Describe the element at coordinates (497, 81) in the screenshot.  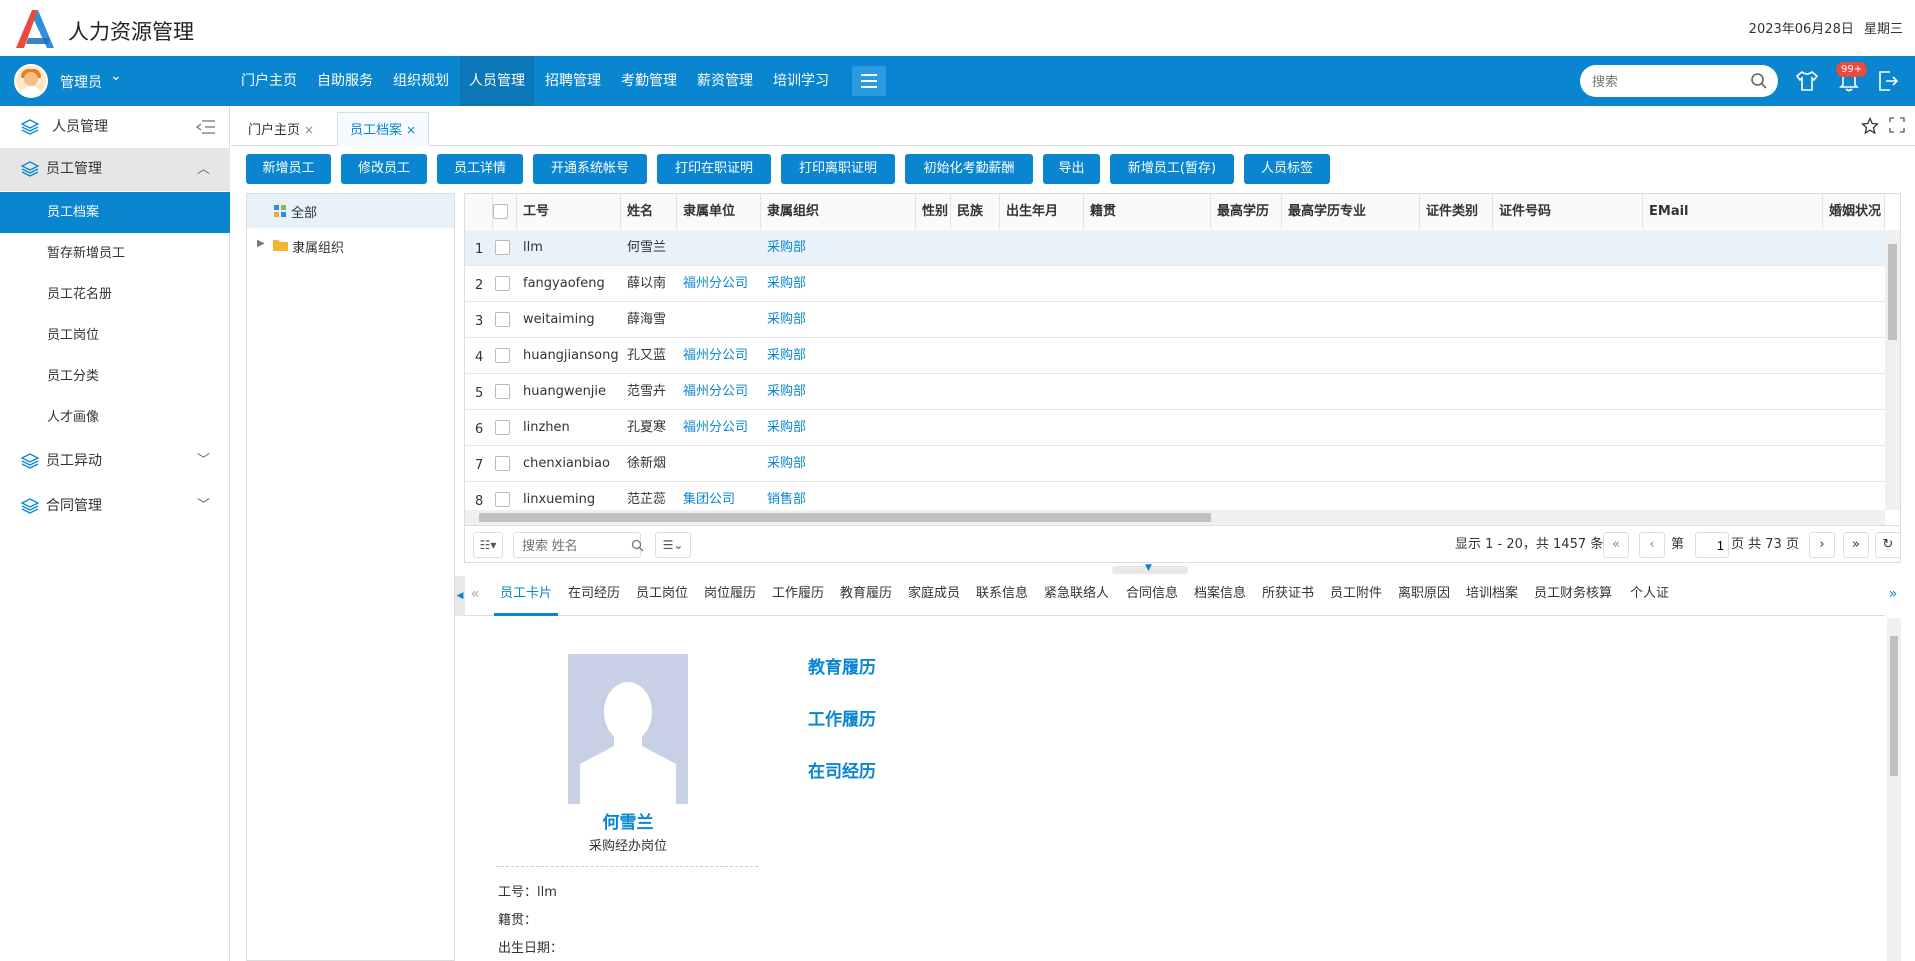
I see `nav-item-personnel: 人员管理` at that location.